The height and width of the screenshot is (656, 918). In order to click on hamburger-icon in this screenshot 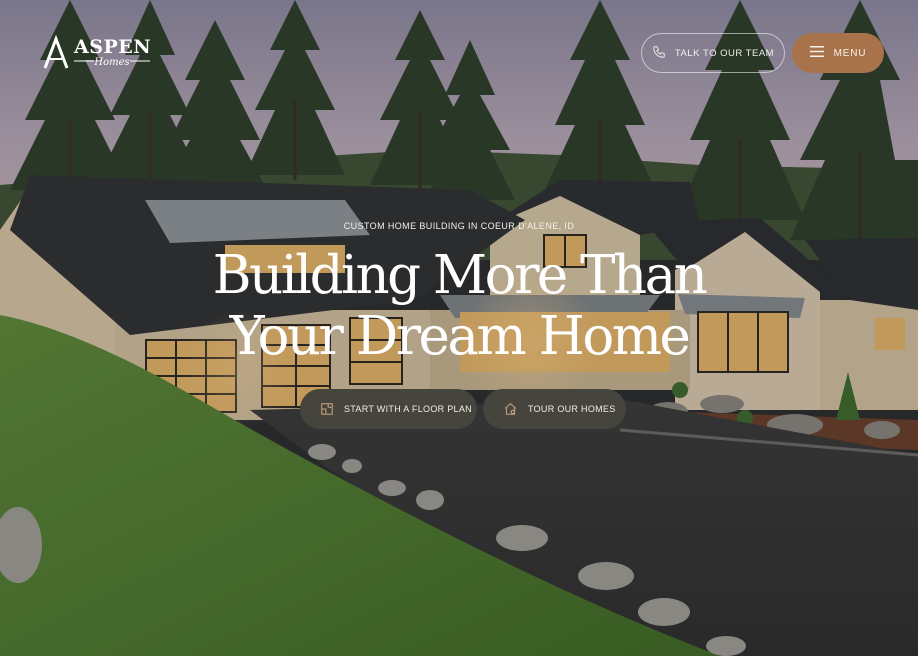, I will do `click(816, 53)`.